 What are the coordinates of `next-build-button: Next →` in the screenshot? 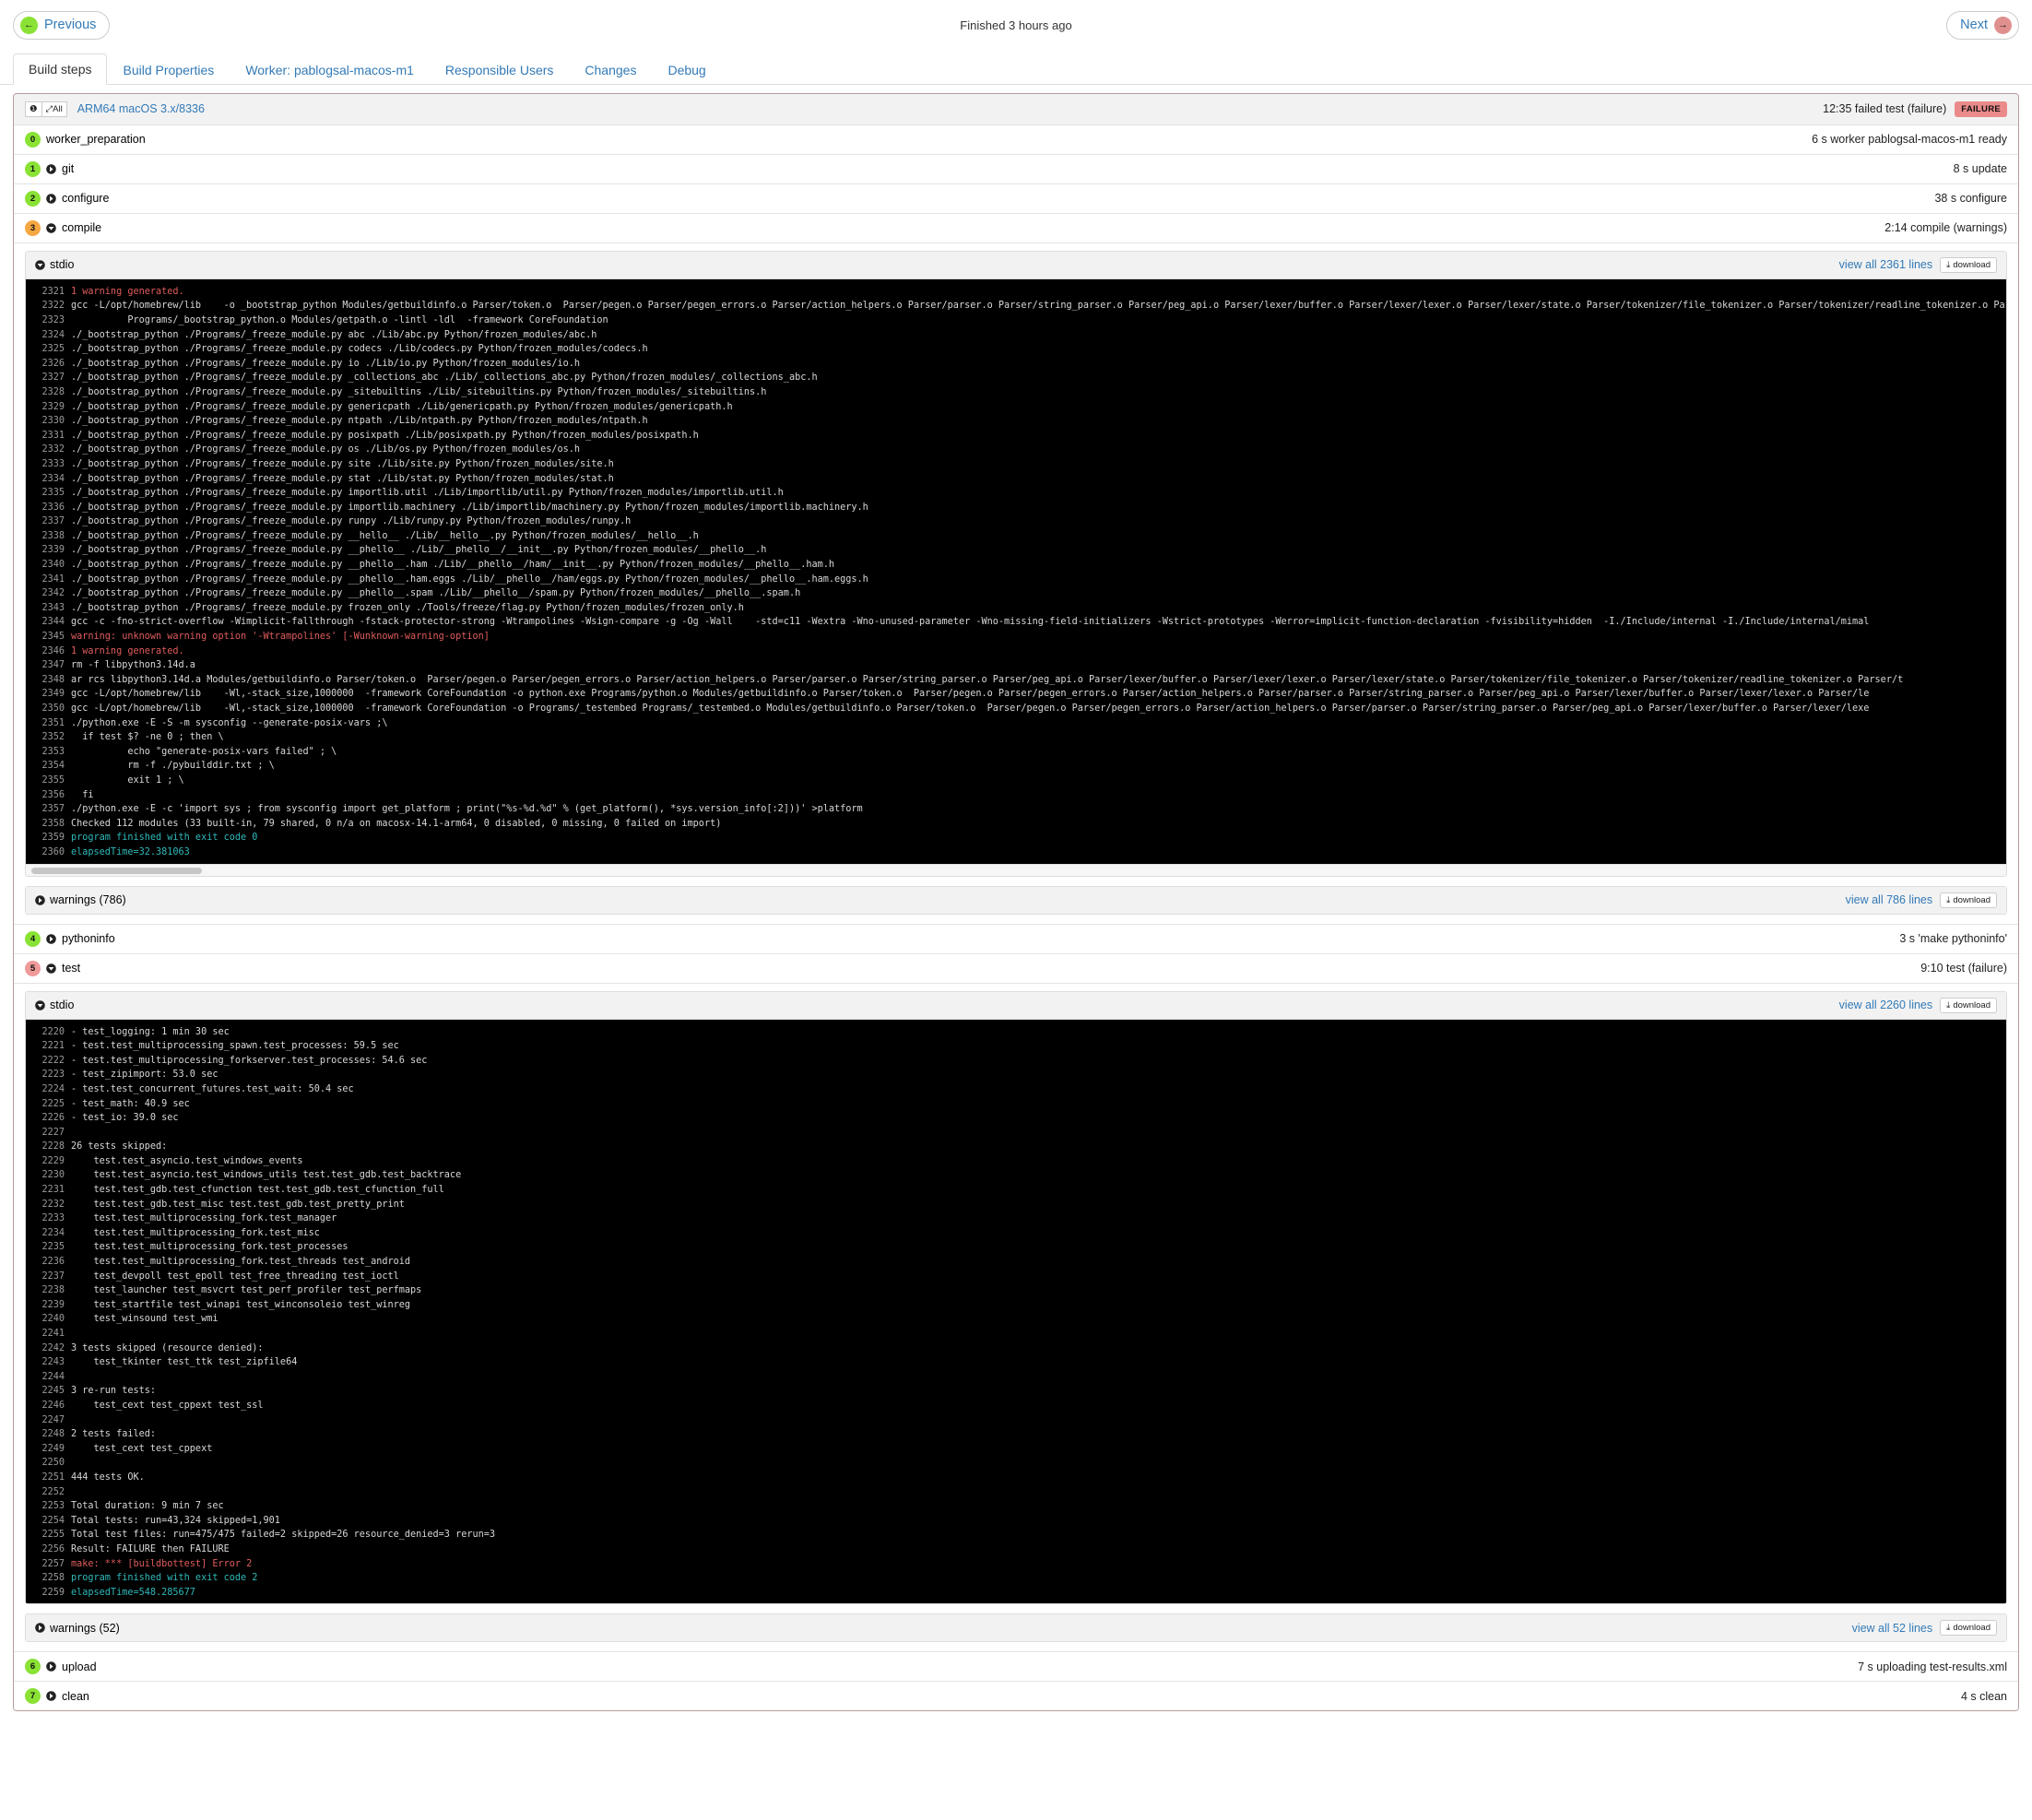 It's located at (1983, 25).